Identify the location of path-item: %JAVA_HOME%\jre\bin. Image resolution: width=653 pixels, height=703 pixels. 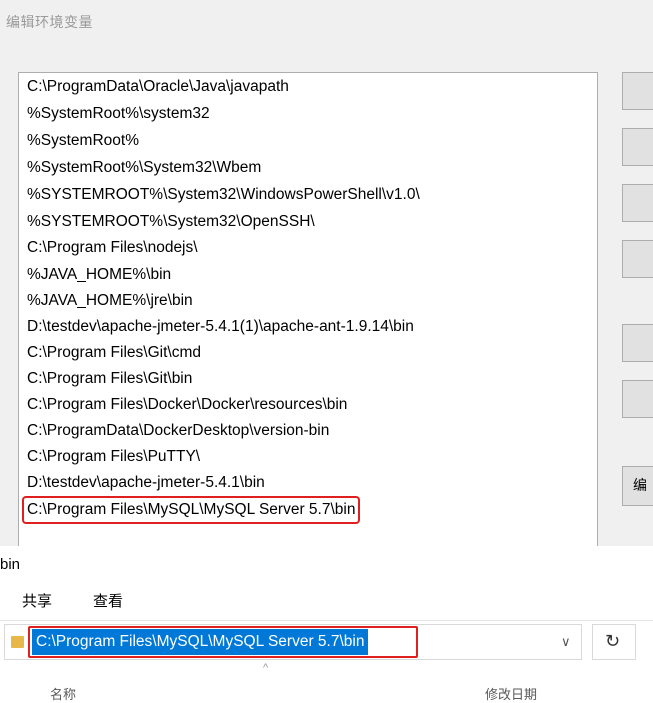
(110, 301).